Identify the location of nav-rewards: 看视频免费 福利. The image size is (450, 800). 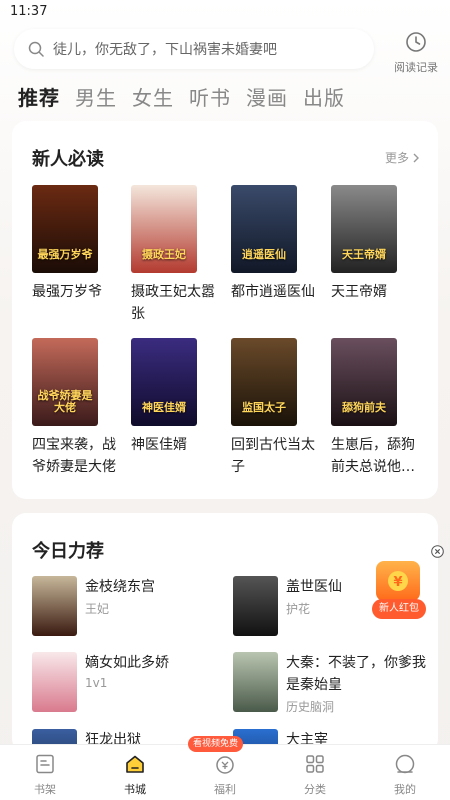
(225, 768).